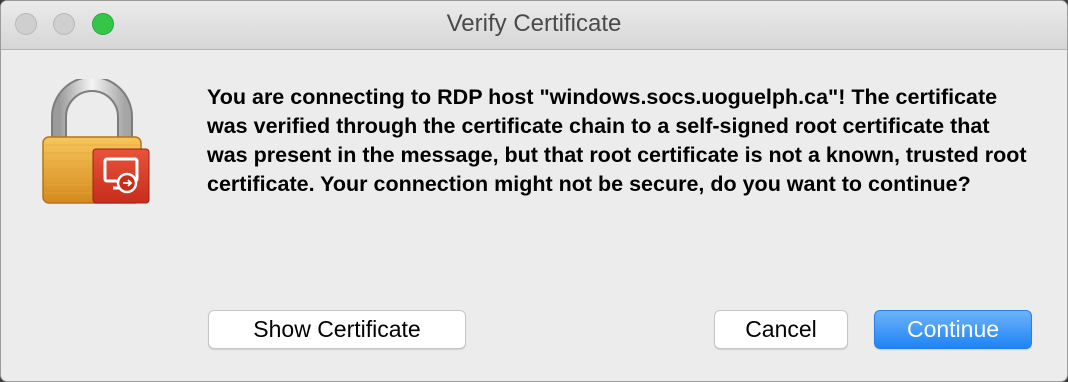  I want to click on title-bar: Verify Certificate, so click(534, 25).